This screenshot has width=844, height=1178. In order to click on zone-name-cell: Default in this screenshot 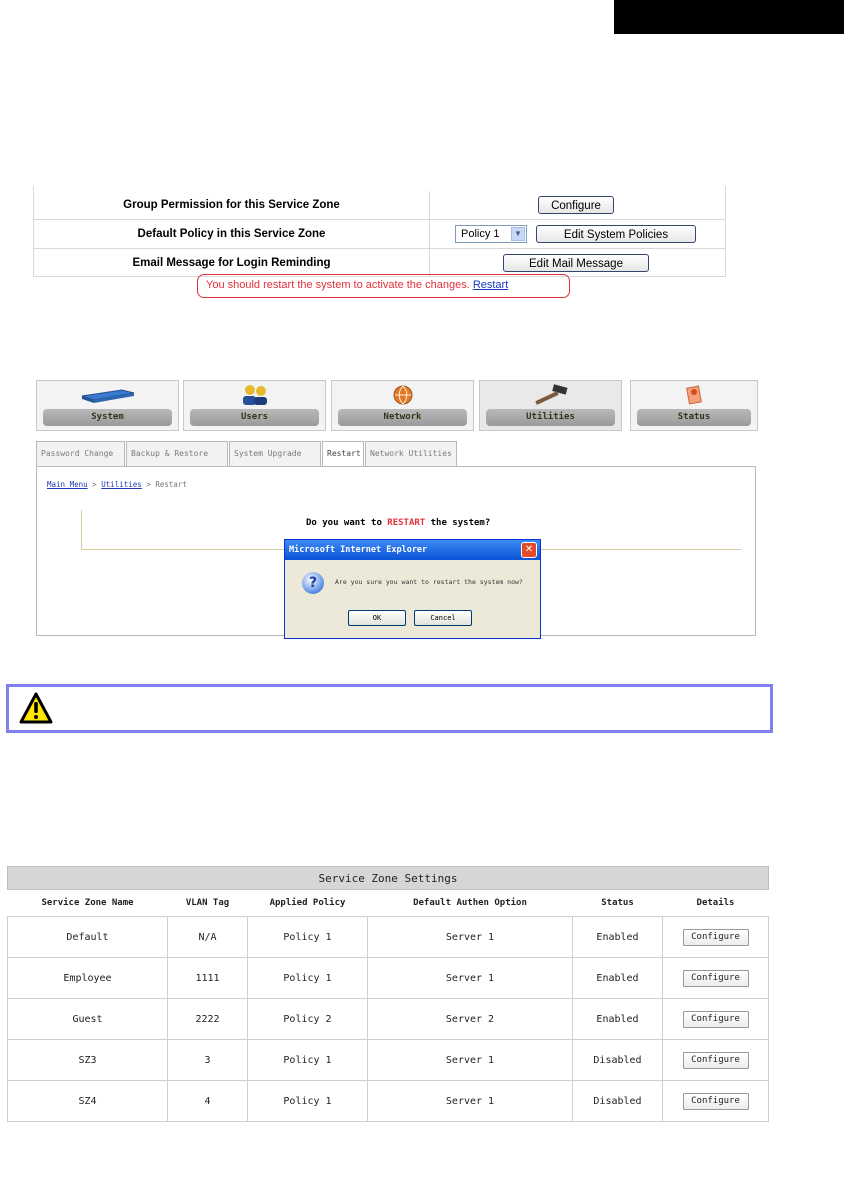, I will do `click(87, 937)`.